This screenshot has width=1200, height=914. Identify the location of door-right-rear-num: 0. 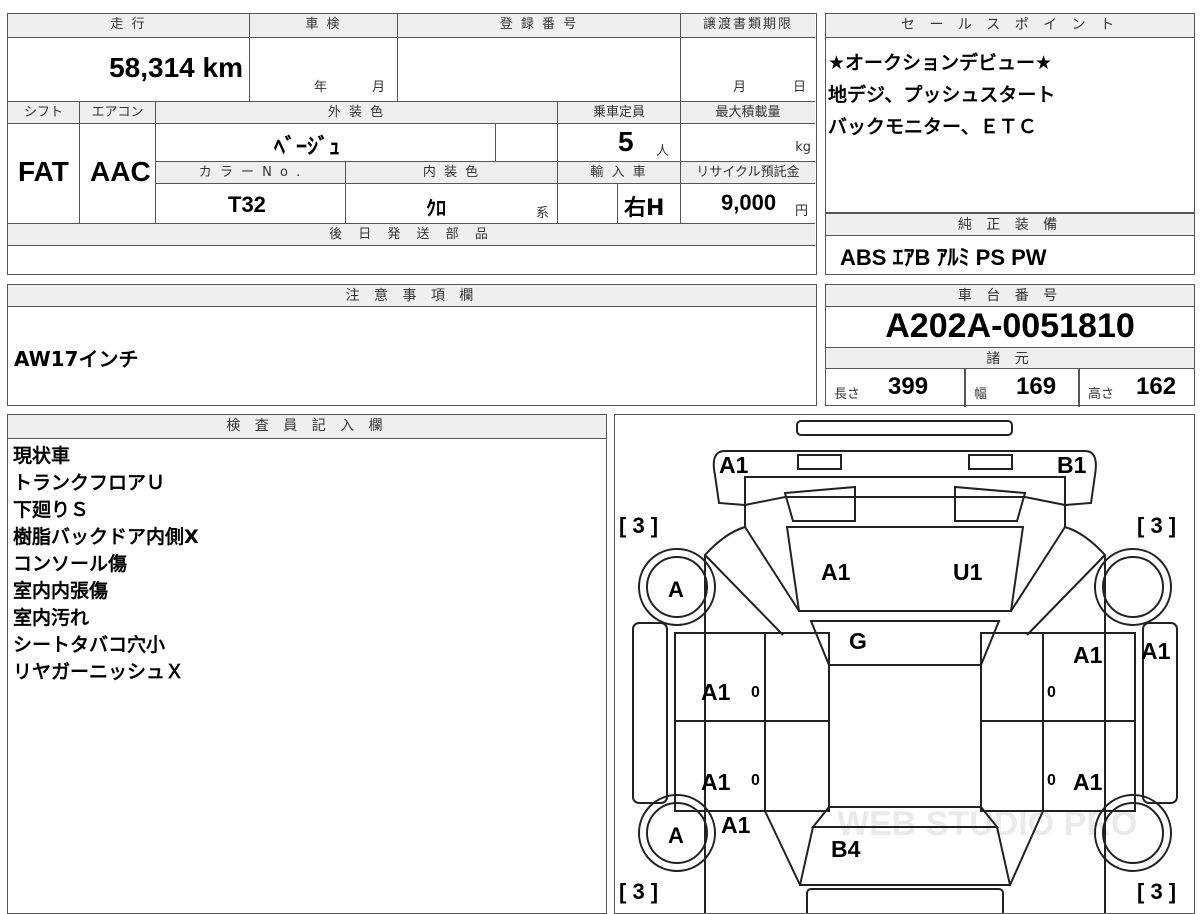
(1051, 780).